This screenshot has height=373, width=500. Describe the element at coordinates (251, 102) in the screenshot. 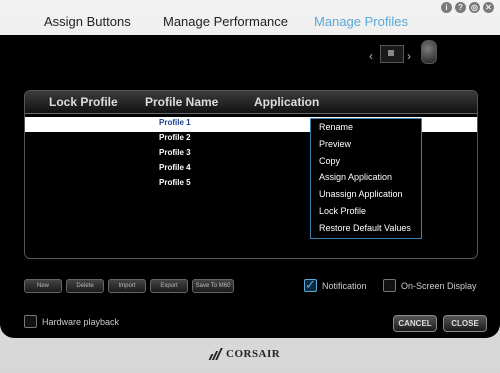

I see `table-header: Lock Profile Profile Name Application` at that location.